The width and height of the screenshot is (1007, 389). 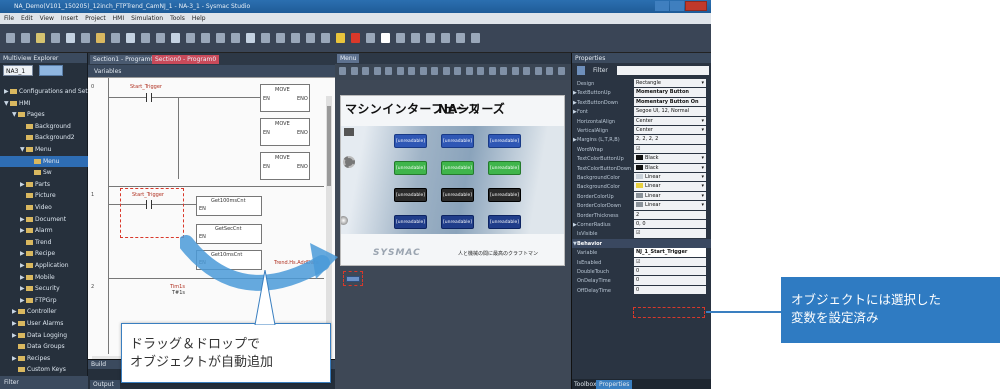 What do you see at coordinates (9, 18) in the screenshot?
I see `menu-item-0: File` at bounding box center [9, 18].